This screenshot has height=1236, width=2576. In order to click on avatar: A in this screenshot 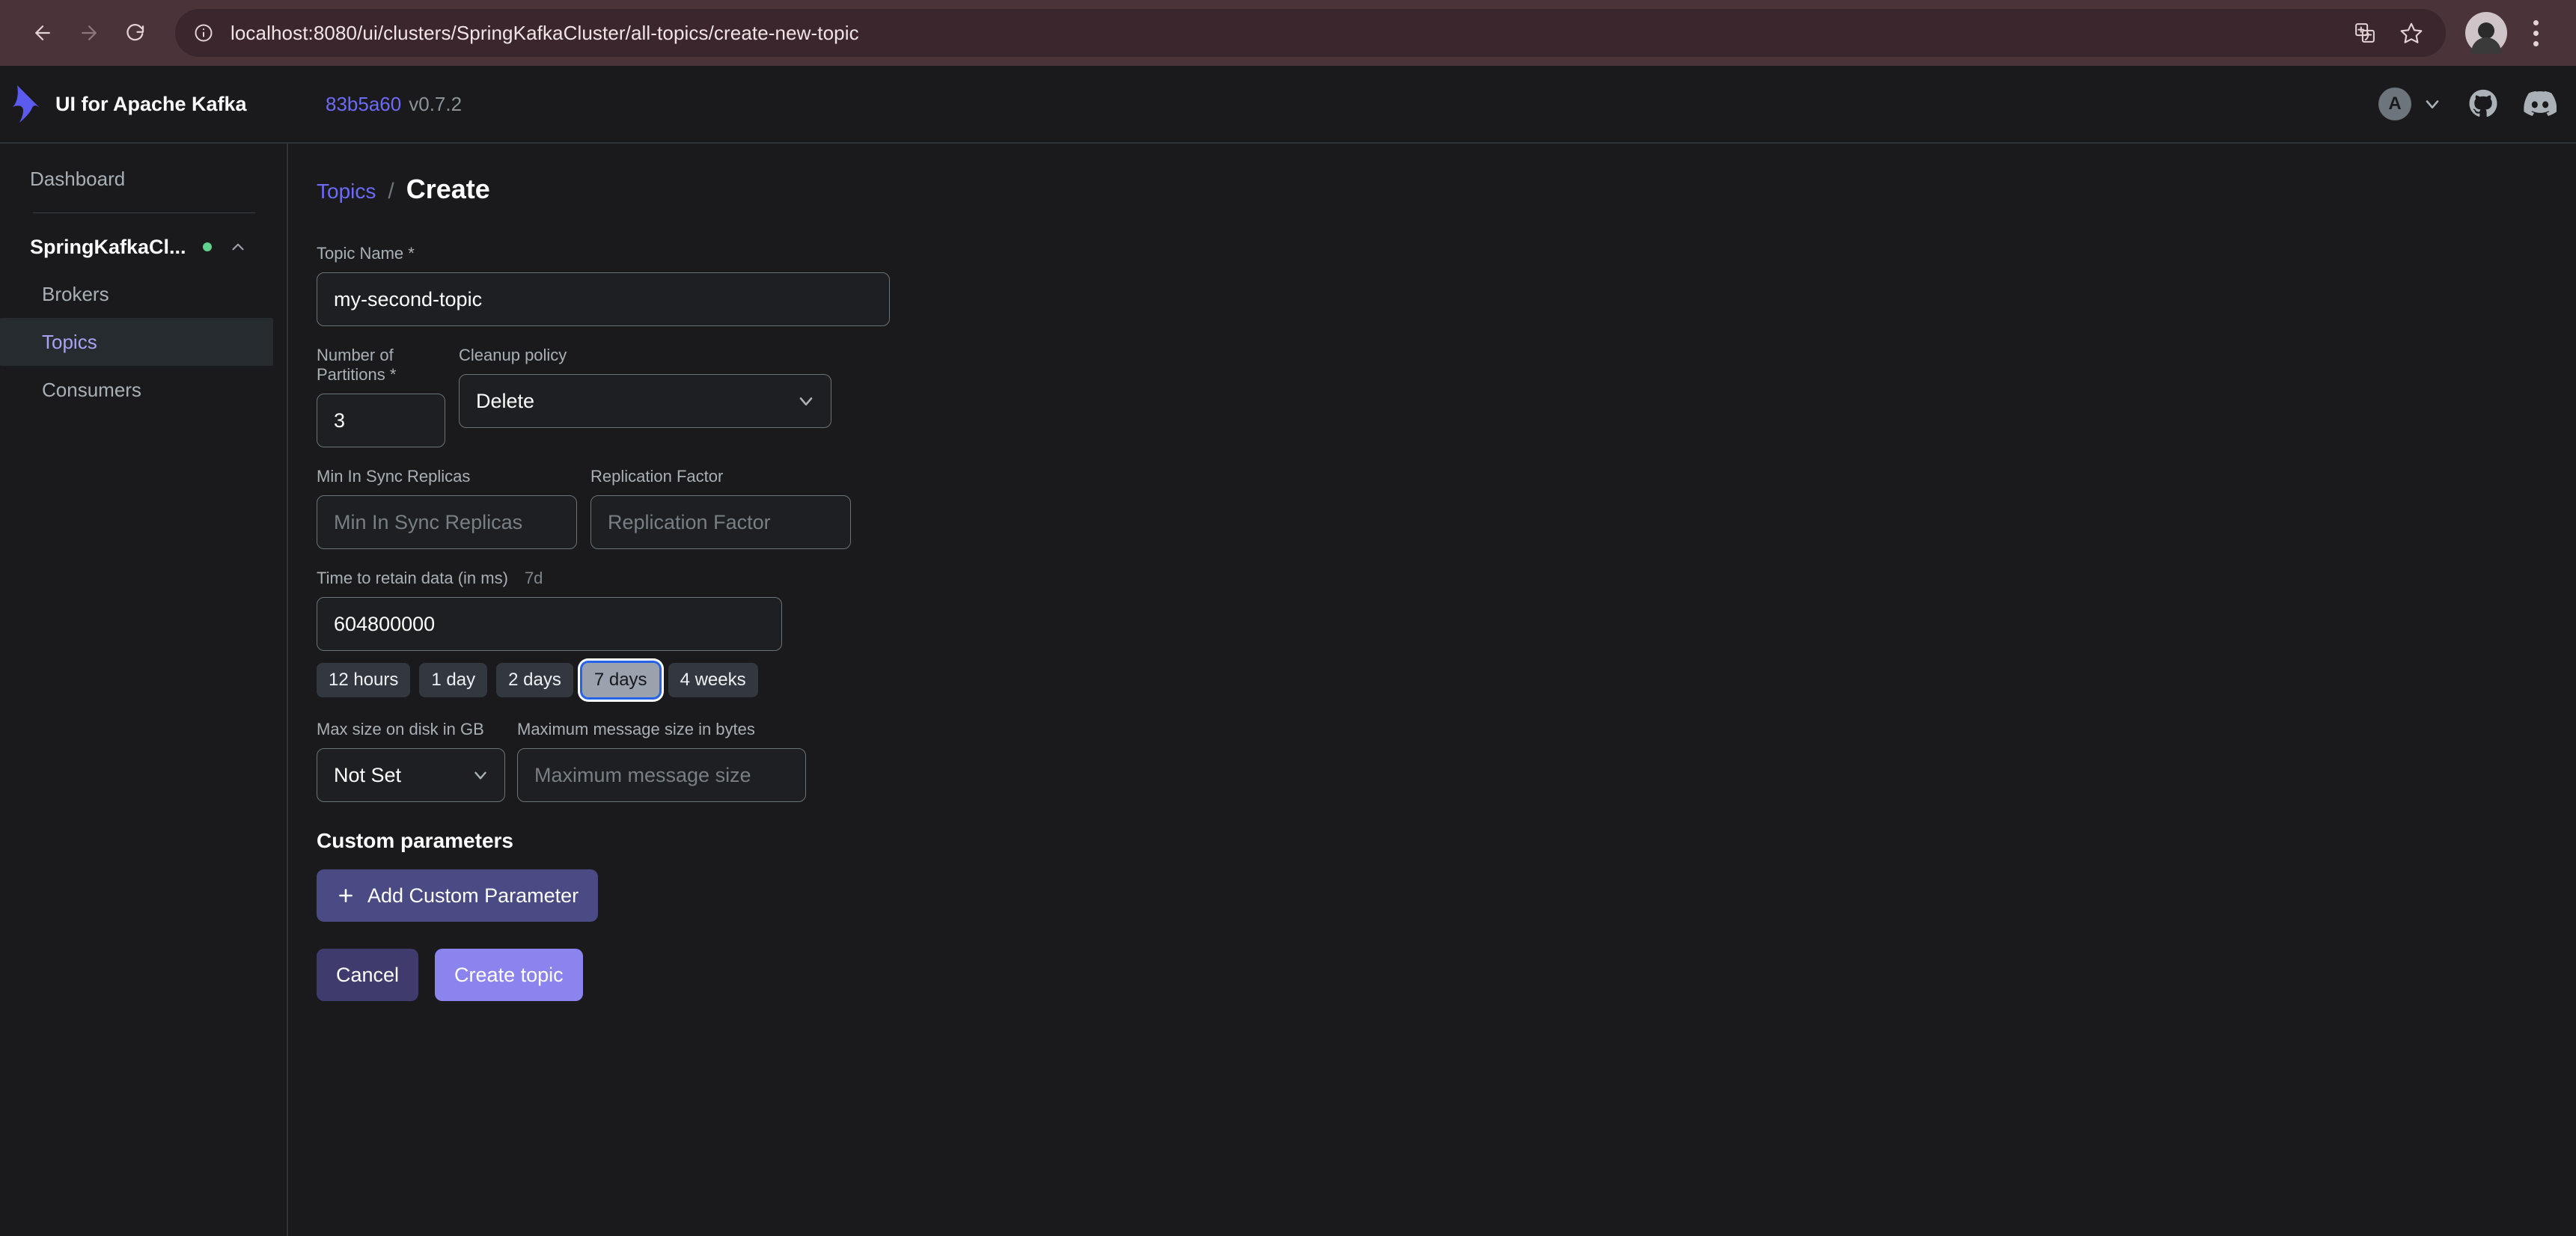, I will do `click(2394, 104)`.